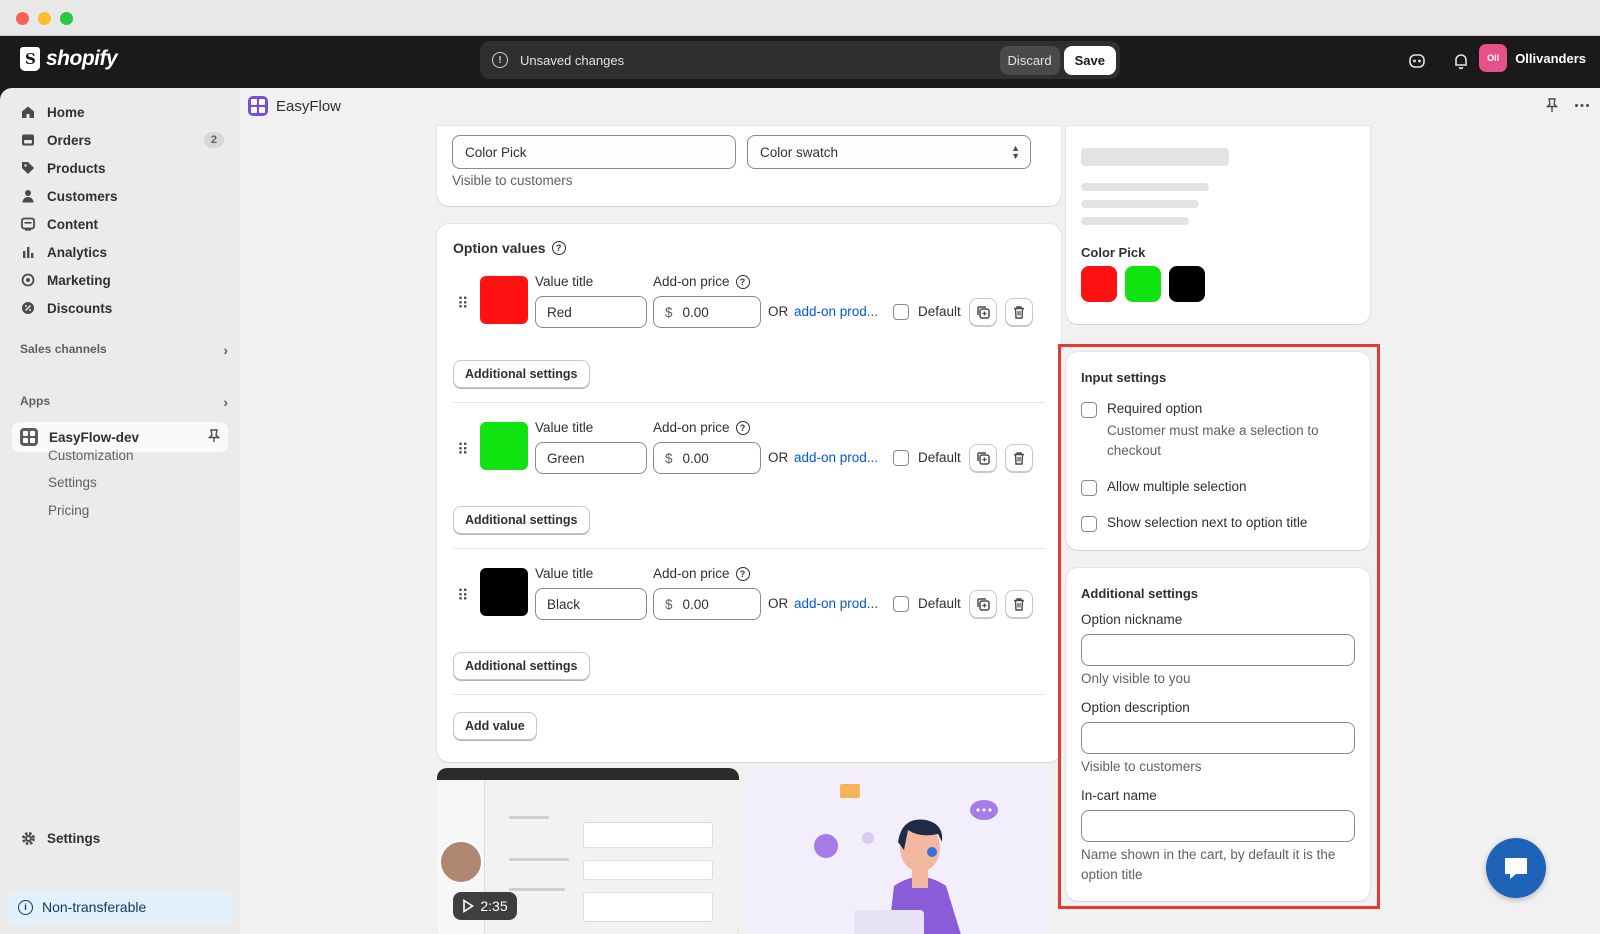 Image resolution: width=1600 pixels, height=934 pixels. What do you see at coordinates (1187, 284) in the screenshot?
I see `preview-swatch-black` at bounding box center [1187, 284].